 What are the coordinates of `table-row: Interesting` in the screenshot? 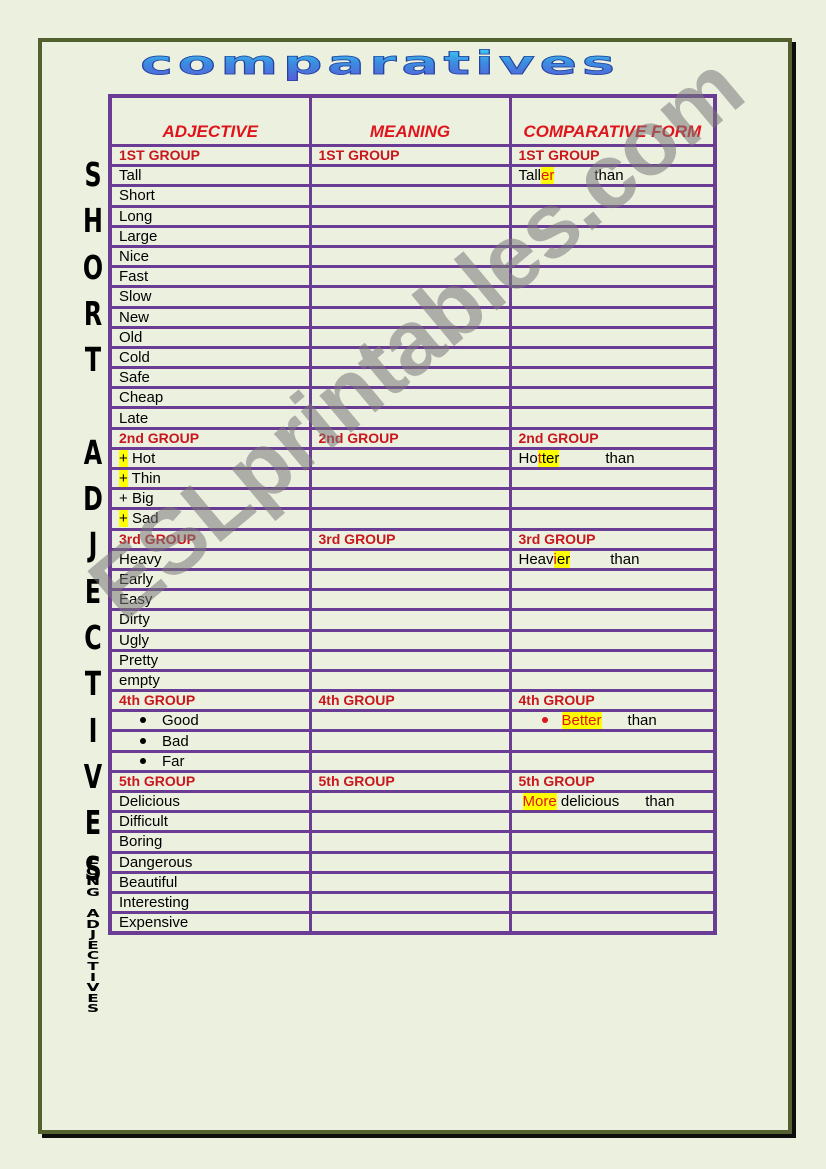 It's located at (412, 902).